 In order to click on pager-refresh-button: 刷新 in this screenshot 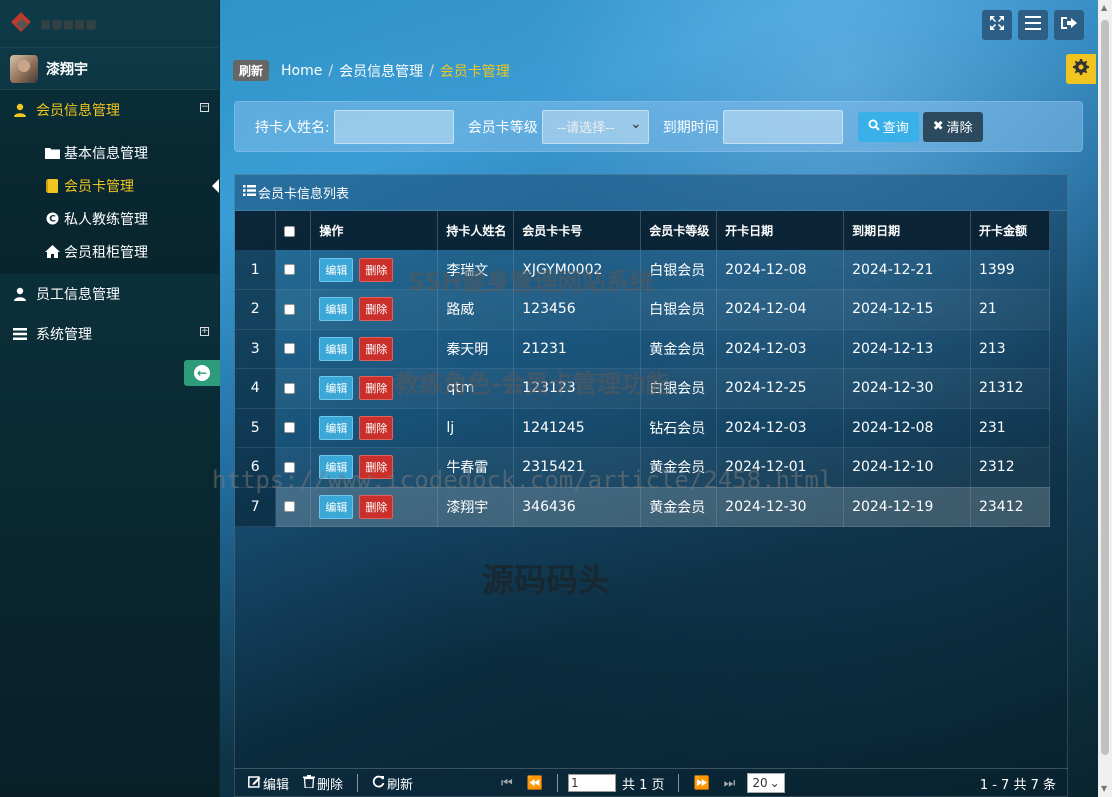, I will do `click(392, 783)`.